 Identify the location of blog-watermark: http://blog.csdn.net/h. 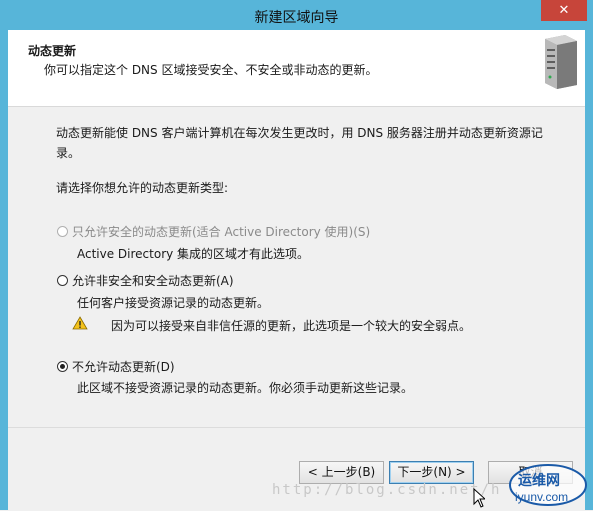
(387, 490).